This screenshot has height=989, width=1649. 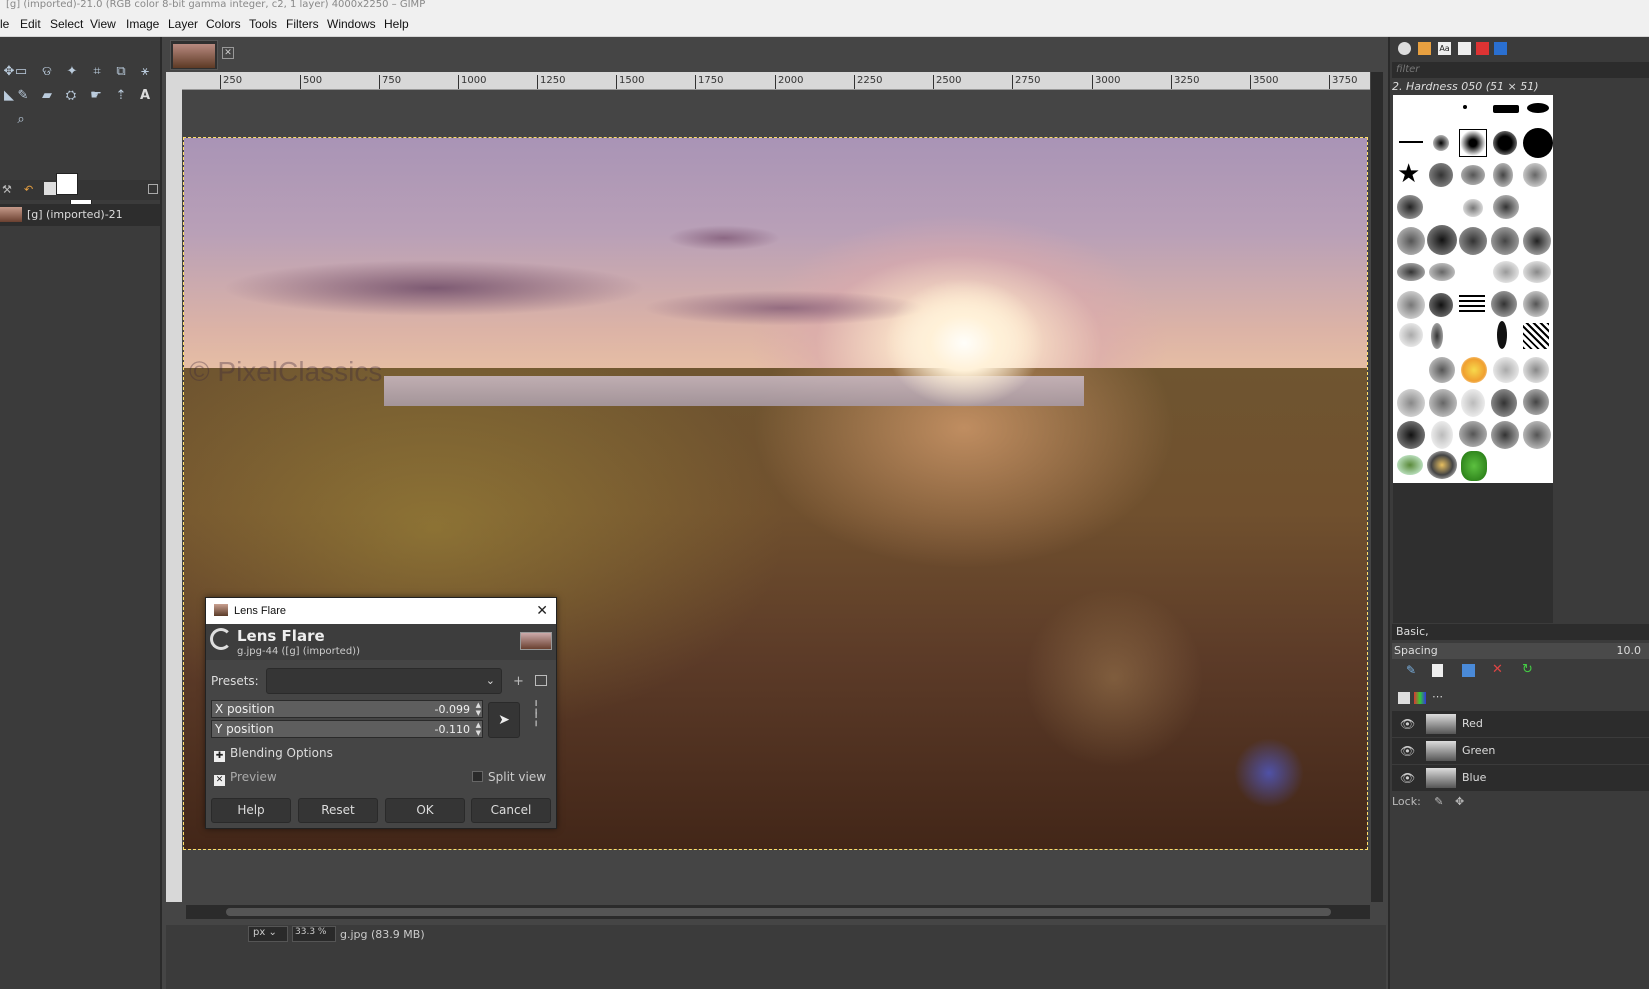 I want to click on horizontal-scrollbar, so click(x=778, y=912).